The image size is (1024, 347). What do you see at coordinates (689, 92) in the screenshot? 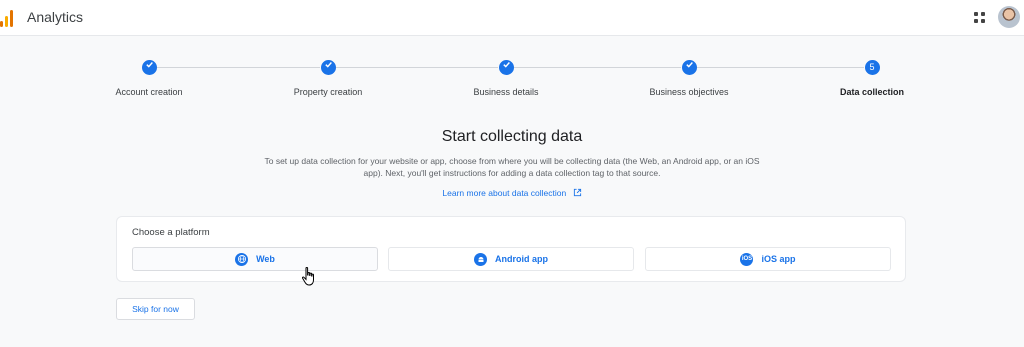
I see `step-label: Business objectives` at bounding box center [689, 92].